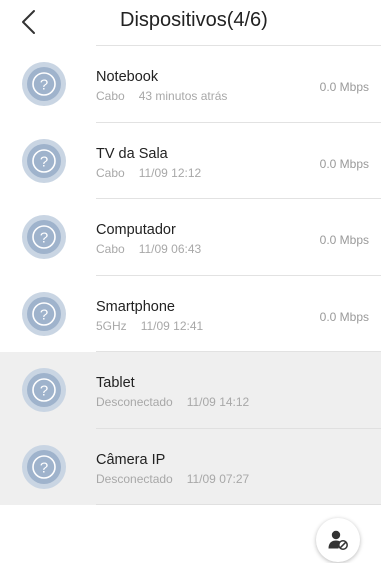 The width and height of the screenshot is (381, 563). I want to click on device-row: ? TV da Sala Cabo 11/09 12:12 0.0 Mbps, so click(190, 161).